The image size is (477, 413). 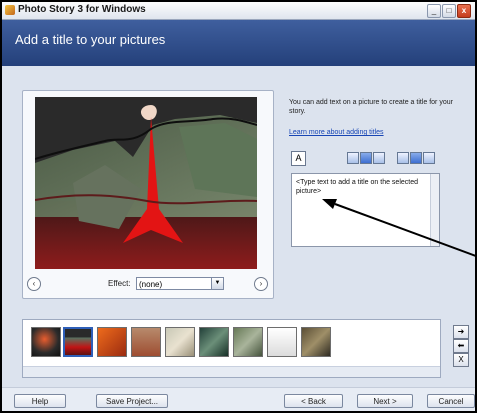 I want to click on align-top-button, so click(x=353, y=158).